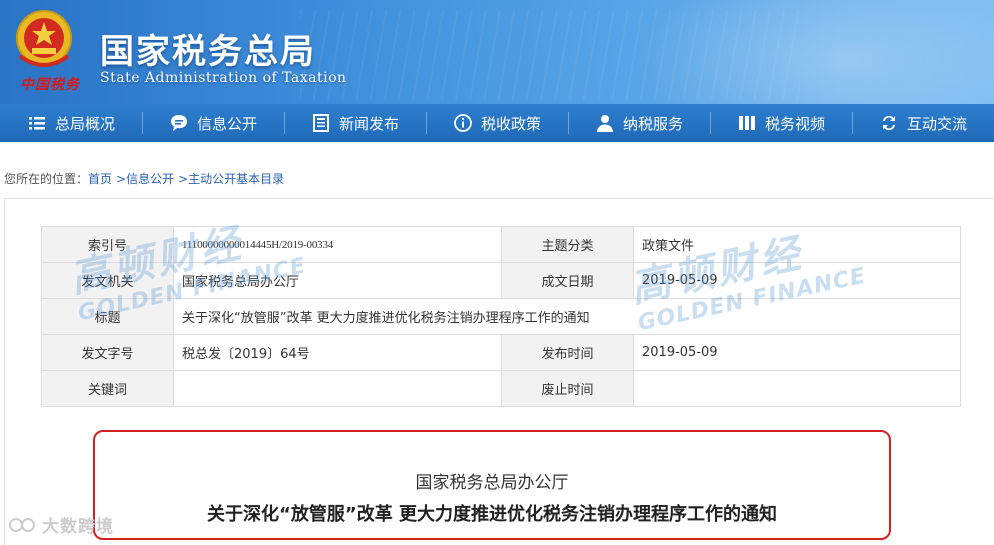 This screenshot has height=545, width=994. I want to click on topic-label: 主题分类, so click(567, 244).